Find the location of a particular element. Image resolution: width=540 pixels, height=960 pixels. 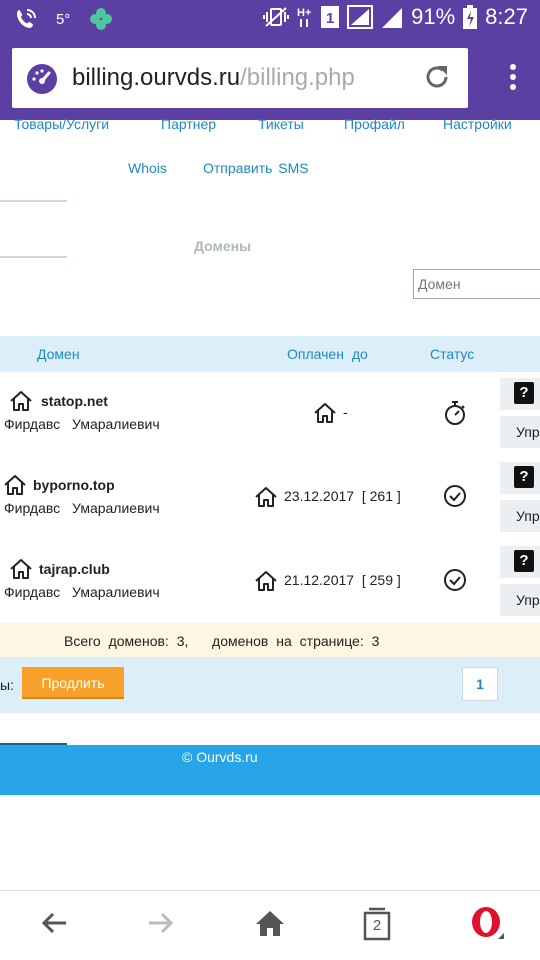

domain-name: statop.net is located at coordinates (74, 401).